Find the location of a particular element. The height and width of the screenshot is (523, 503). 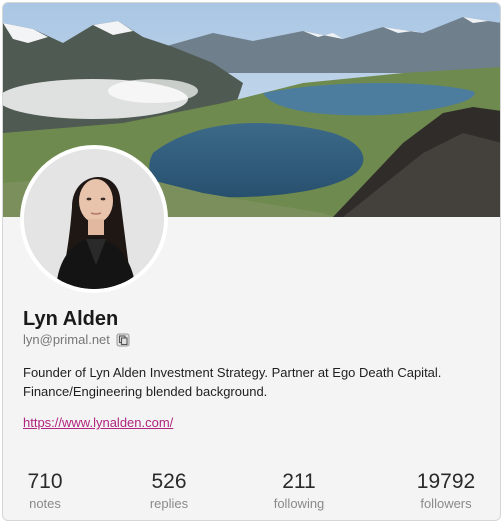

stat-followers: 19792 followers is located at coordinates (446, 490).